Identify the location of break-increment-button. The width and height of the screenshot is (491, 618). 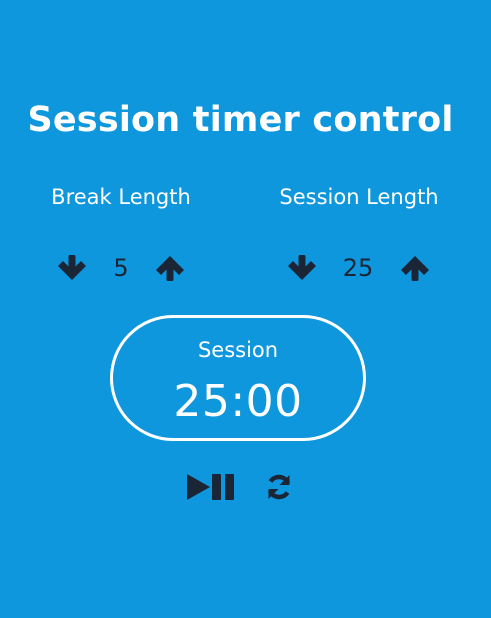
(170, 268).